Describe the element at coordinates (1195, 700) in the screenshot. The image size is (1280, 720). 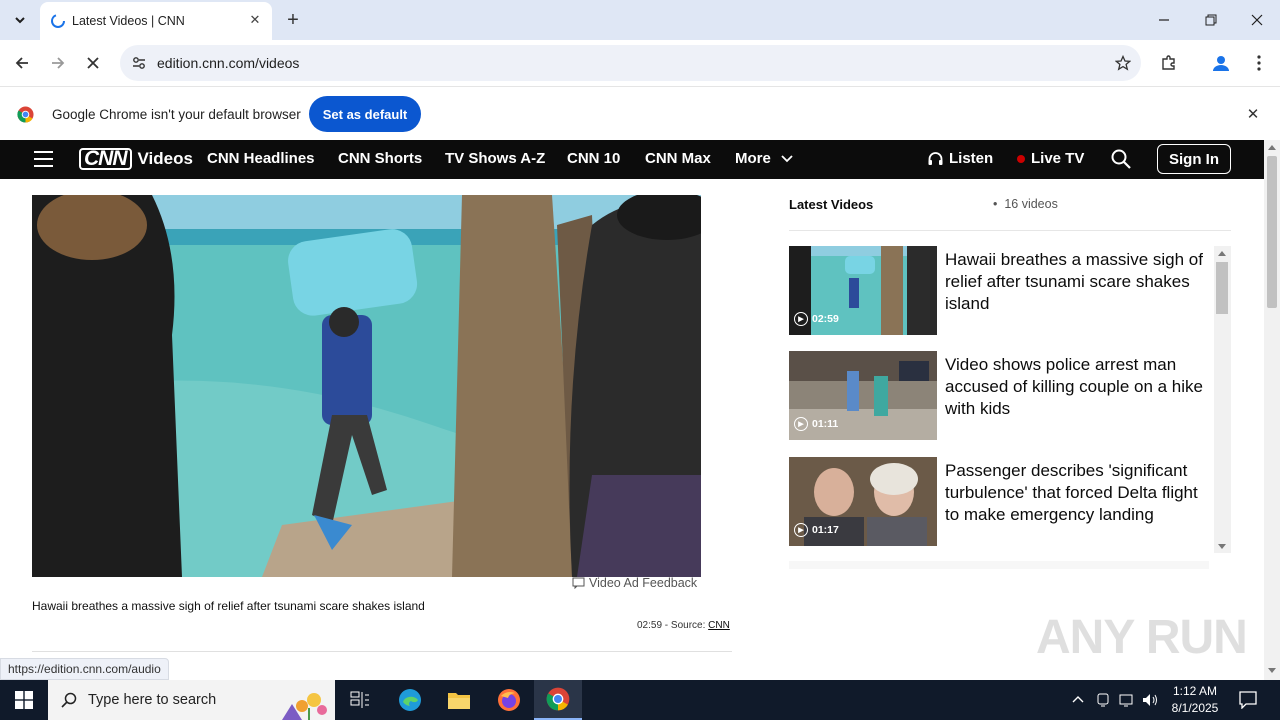
I see `system-clock: 1:12 AM 8/1/2025` at that location.